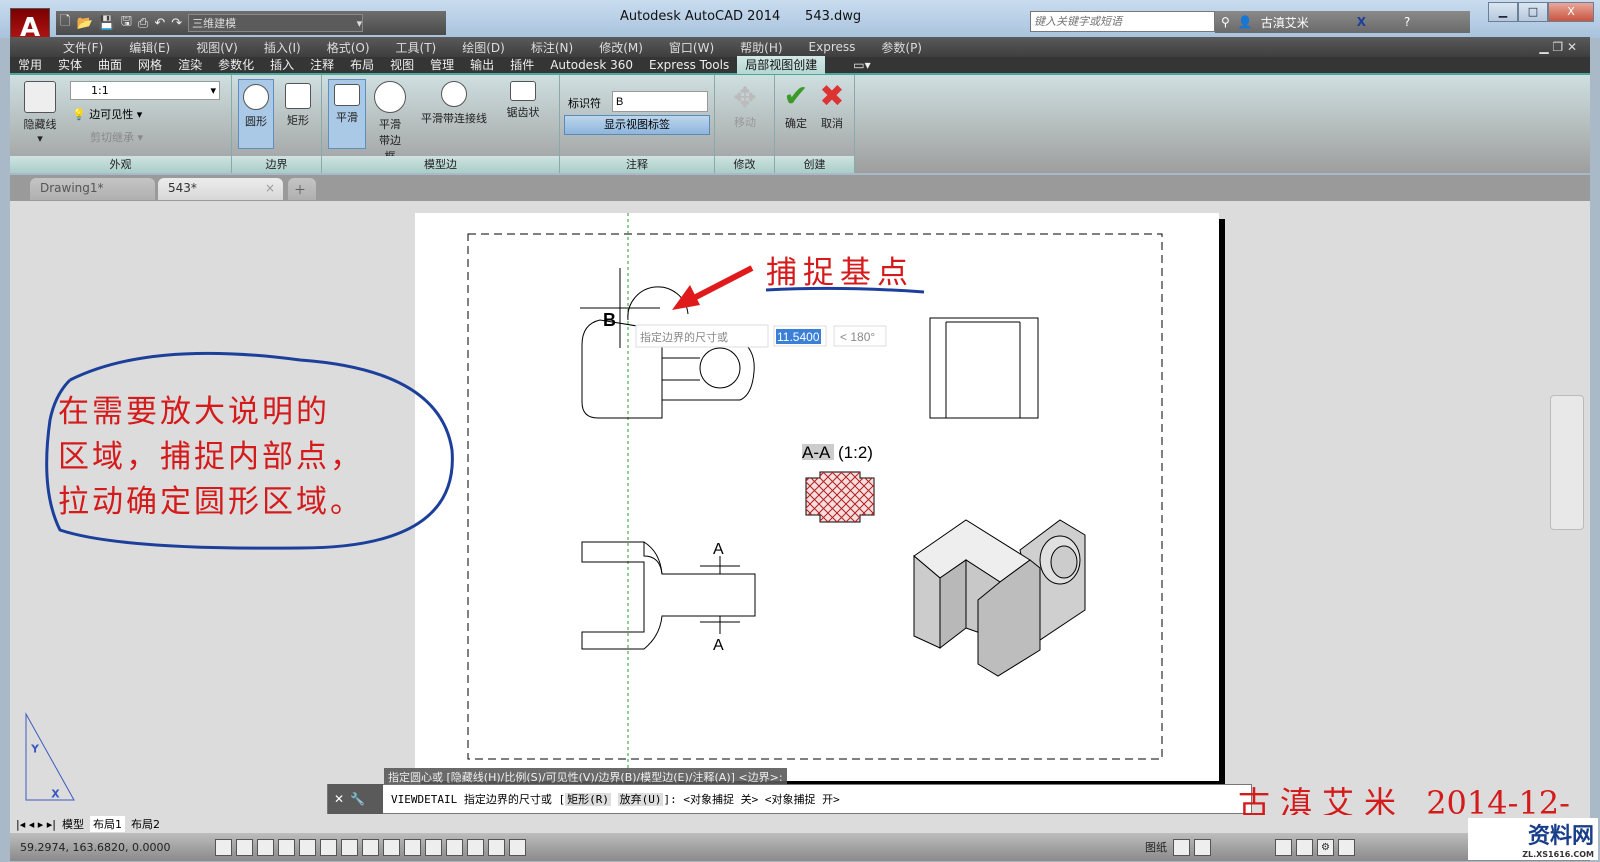  I want to click on quick-view-layouts-icon, so click(1181, 847).